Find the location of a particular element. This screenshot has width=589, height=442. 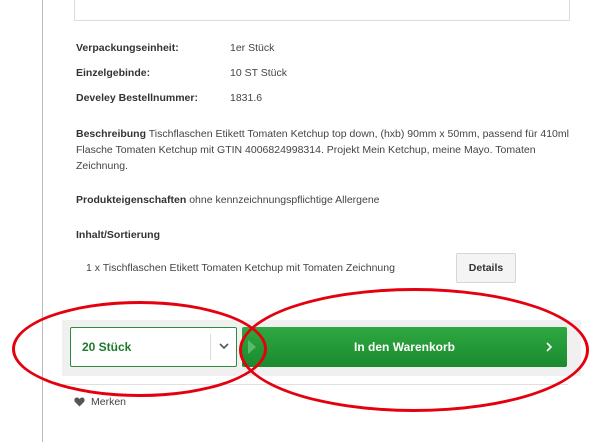

quantity-select: 20 Stück is located at coordinates (153, 347).